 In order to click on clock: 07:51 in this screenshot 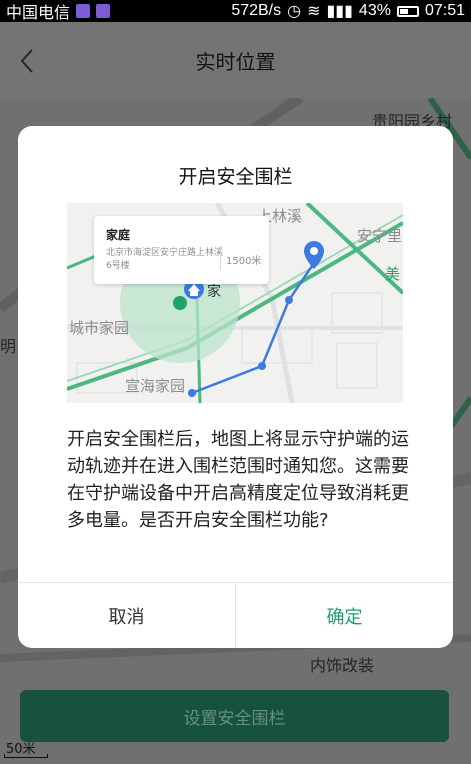, I will do `click(444, 10)`.